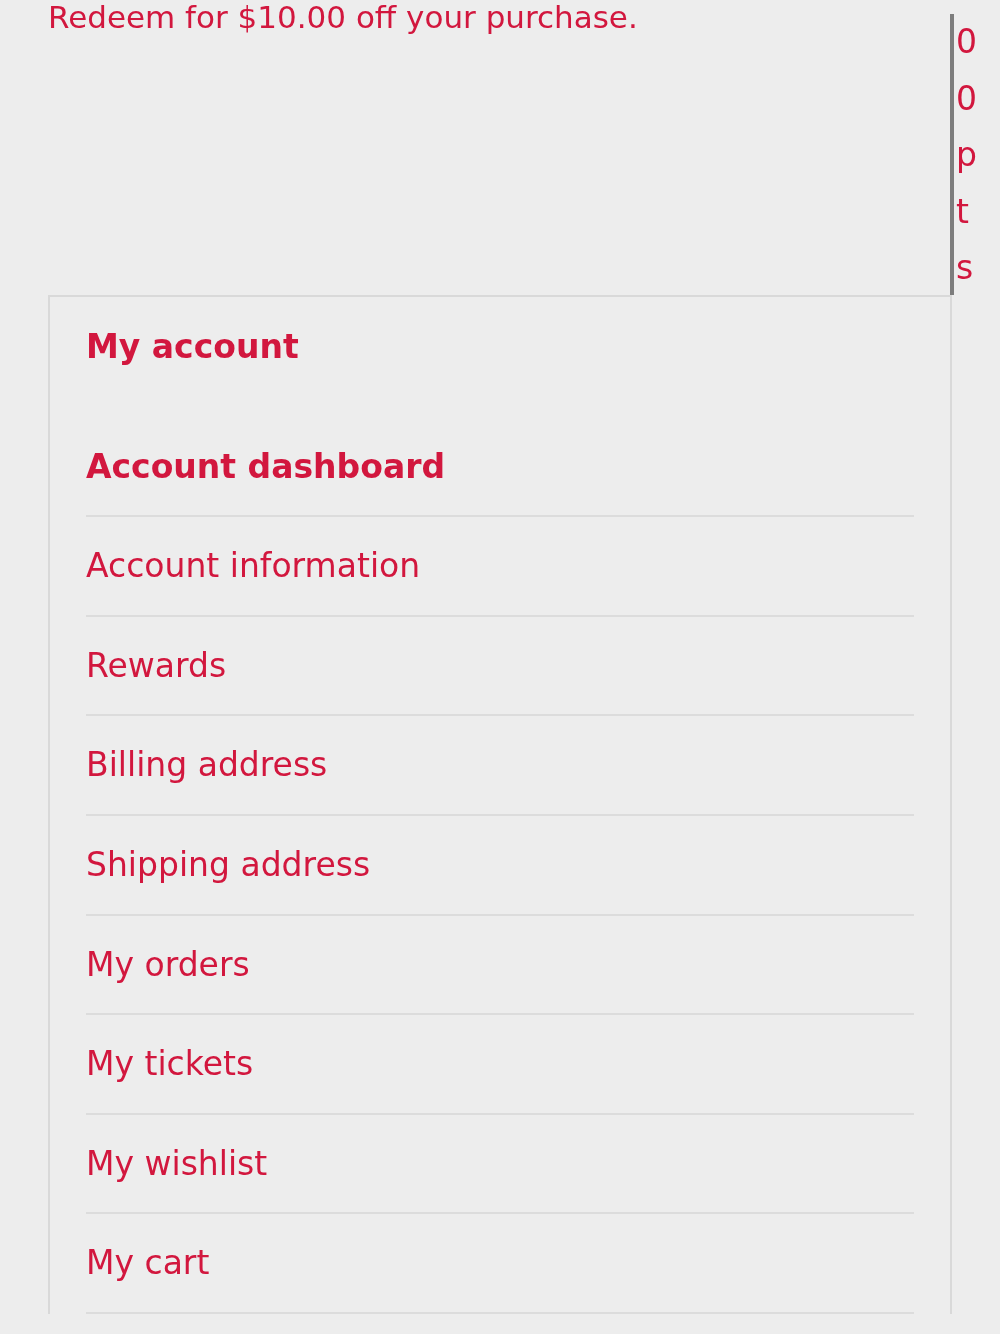 The image size is (1000, 1334). Describe the element at coordinates (500, 482) in the screenshot. I see `menu-link: Account dashboard` at that location.